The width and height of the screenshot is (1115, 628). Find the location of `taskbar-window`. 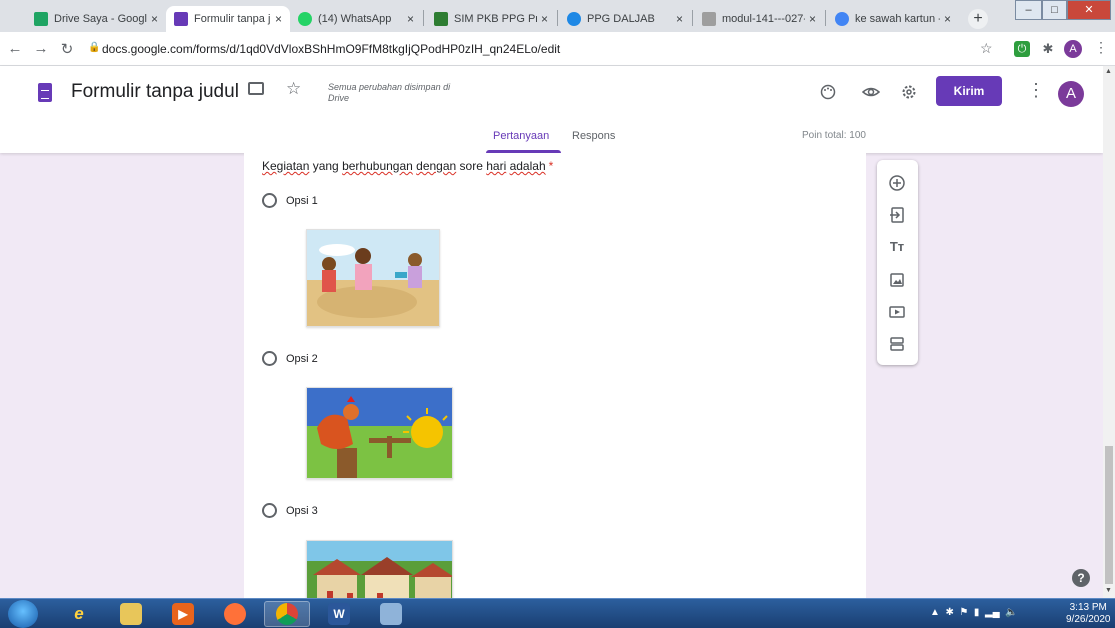

taskbar-window is located at coordinates (391, 614).